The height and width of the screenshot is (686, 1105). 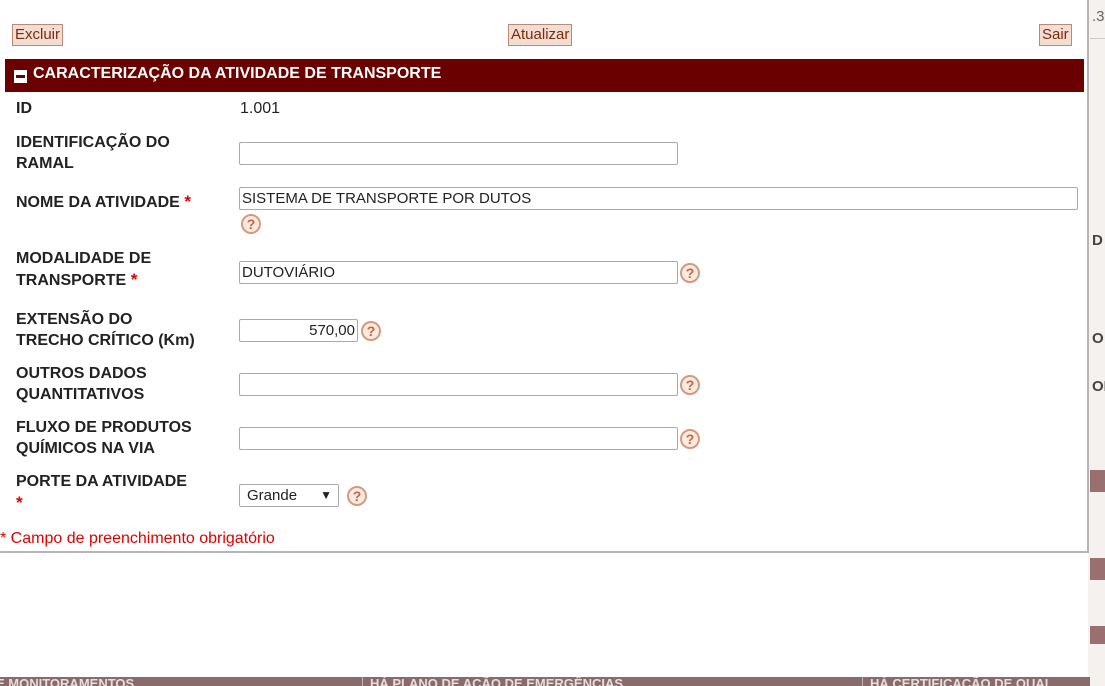 I want to click on other-data-input, so click(x=458, y=384).